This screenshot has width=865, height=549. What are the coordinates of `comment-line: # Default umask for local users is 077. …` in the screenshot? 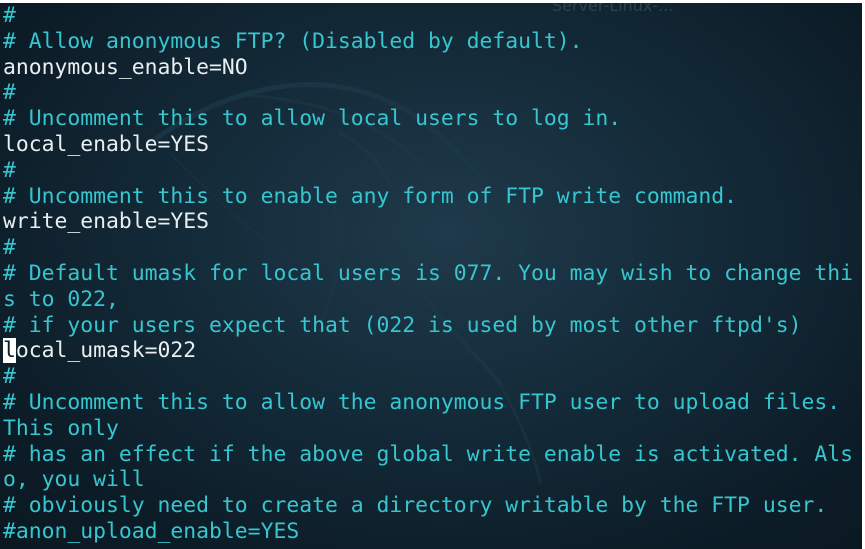 It's located at (428, 273).